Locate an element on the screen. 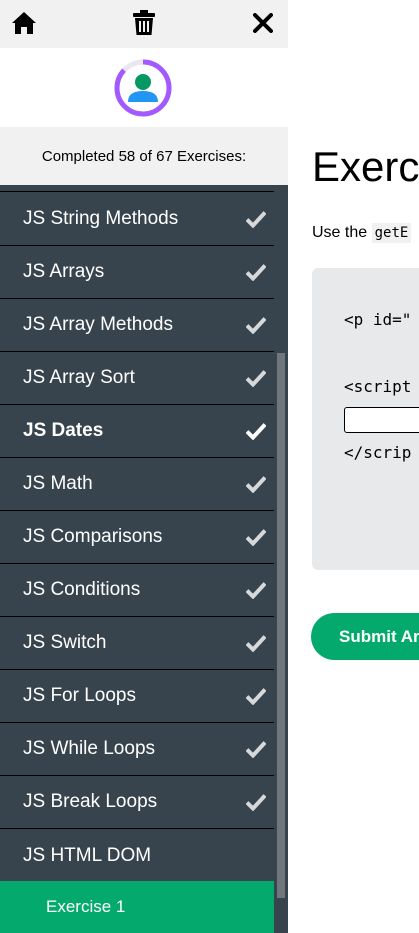 Image resolution: width=419 pixels, height=933 pixels. list-item-label: JS Array Sort is located at coordinates (79, 377).